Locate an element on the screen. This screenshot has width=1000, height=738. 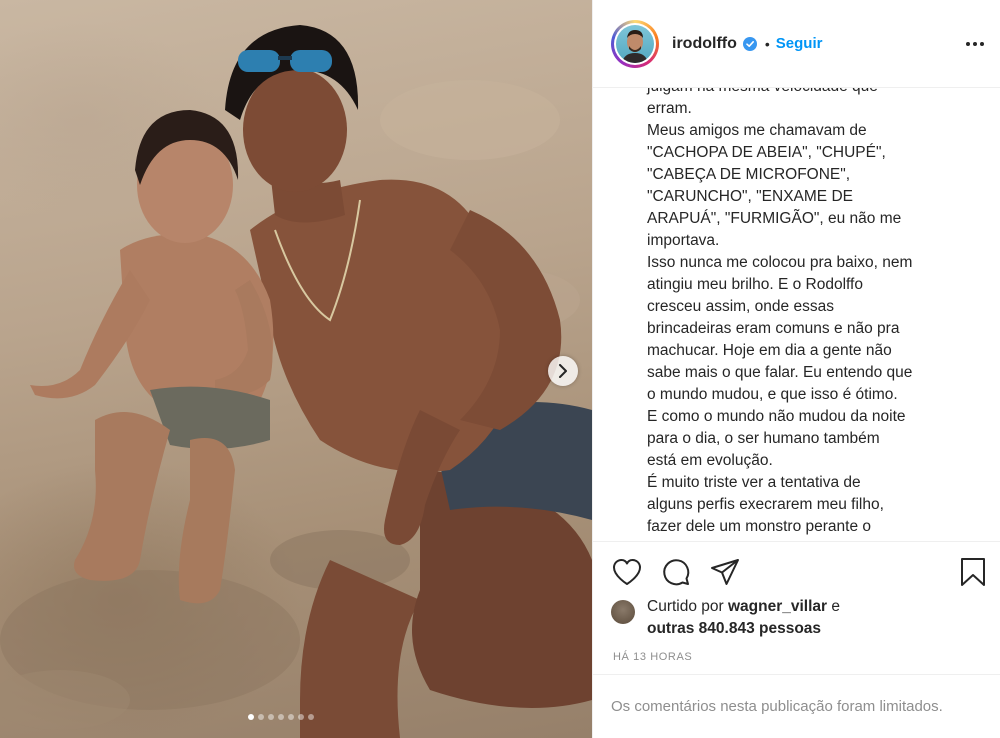
caption-line: "CABEÇA DE MICROFONE", is located at coordinates (749, 174).